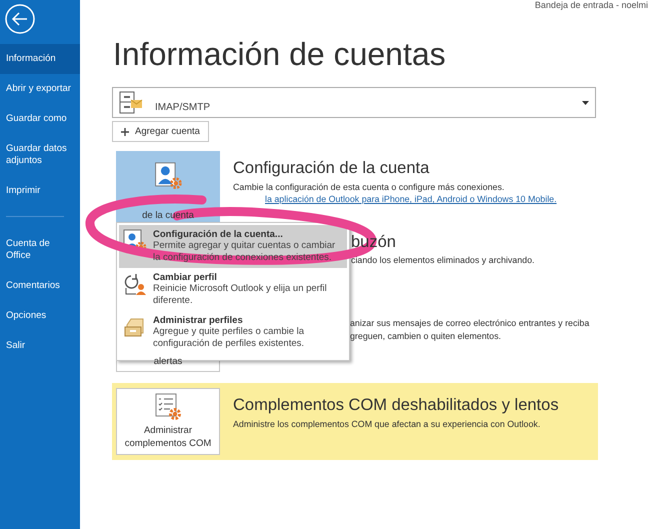 The height and width of the screenshot is (529, 650). Describe the element at coordinates (125, 132) in the screenshot. I see `plus-icon` at that location.